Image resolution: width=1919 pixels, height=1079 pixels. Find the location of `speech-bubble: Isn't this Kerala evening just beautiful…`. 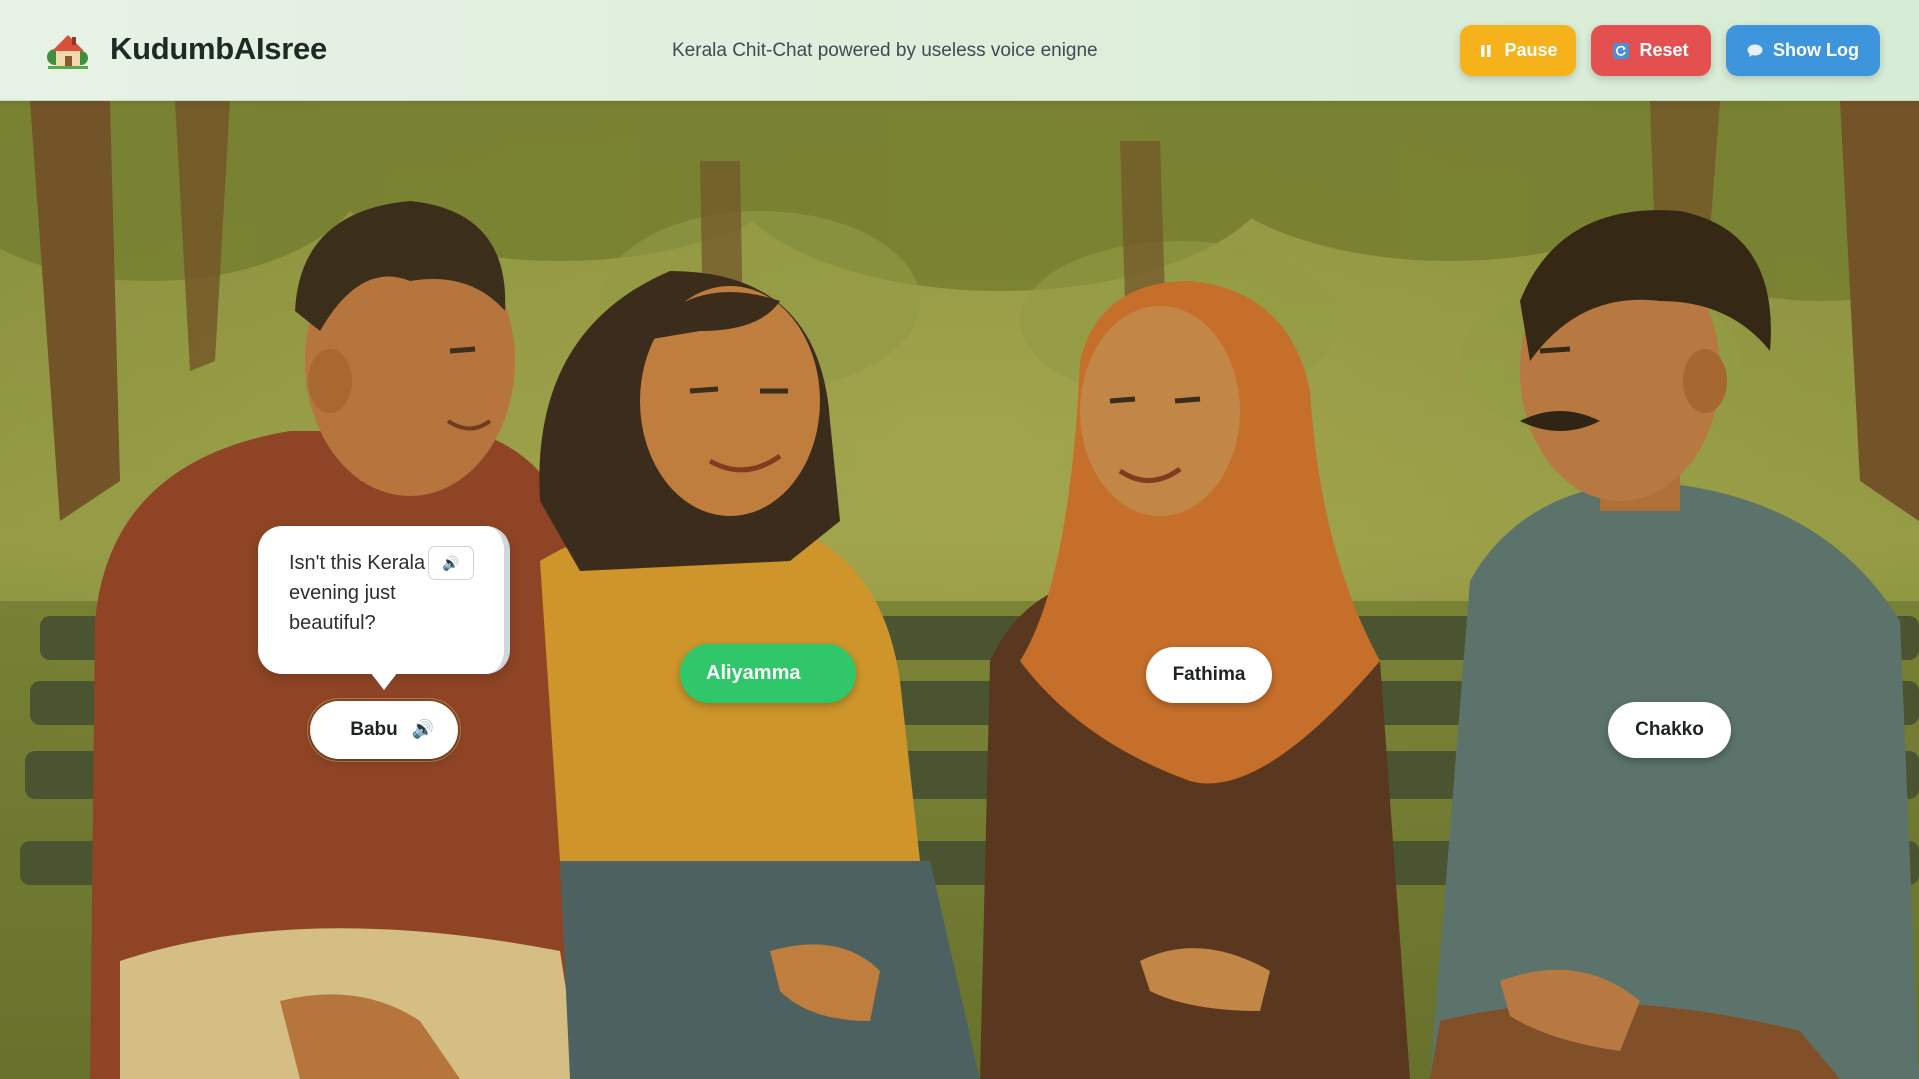

speech-bubble: Isn't this Kerala evening just beautiful… is located at coordinates (384, 600).